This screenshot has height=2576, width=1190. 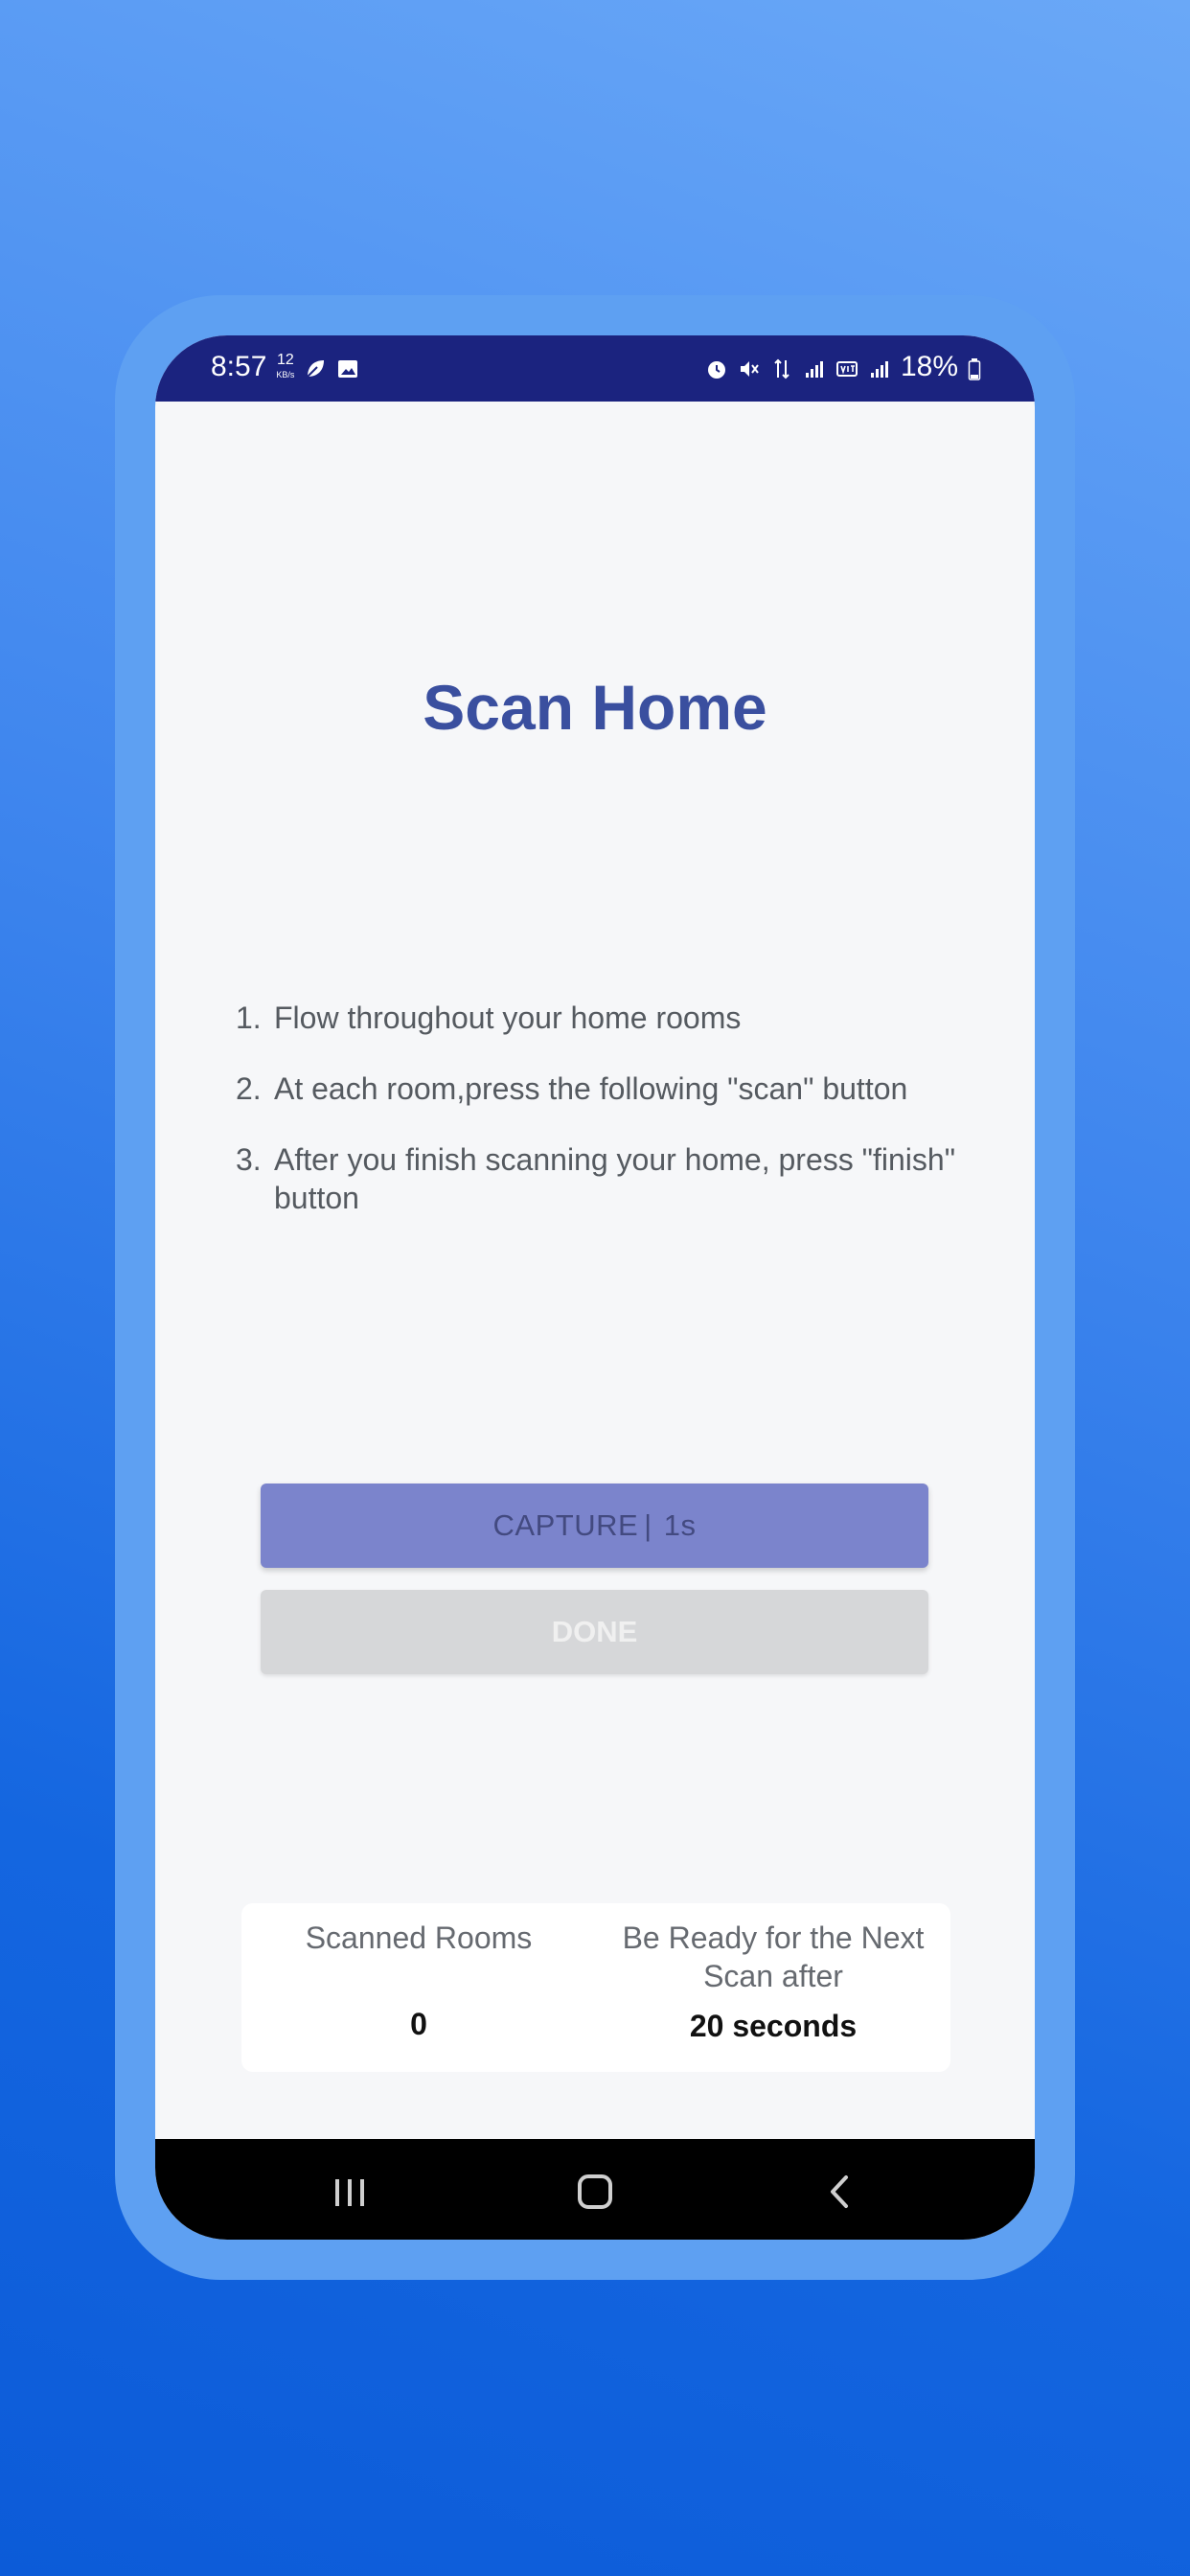 What do you see at coordinates (286, 374) in the screenshot?
I see `net-speed-unit: KB/s` at bounding box center [286, 374].